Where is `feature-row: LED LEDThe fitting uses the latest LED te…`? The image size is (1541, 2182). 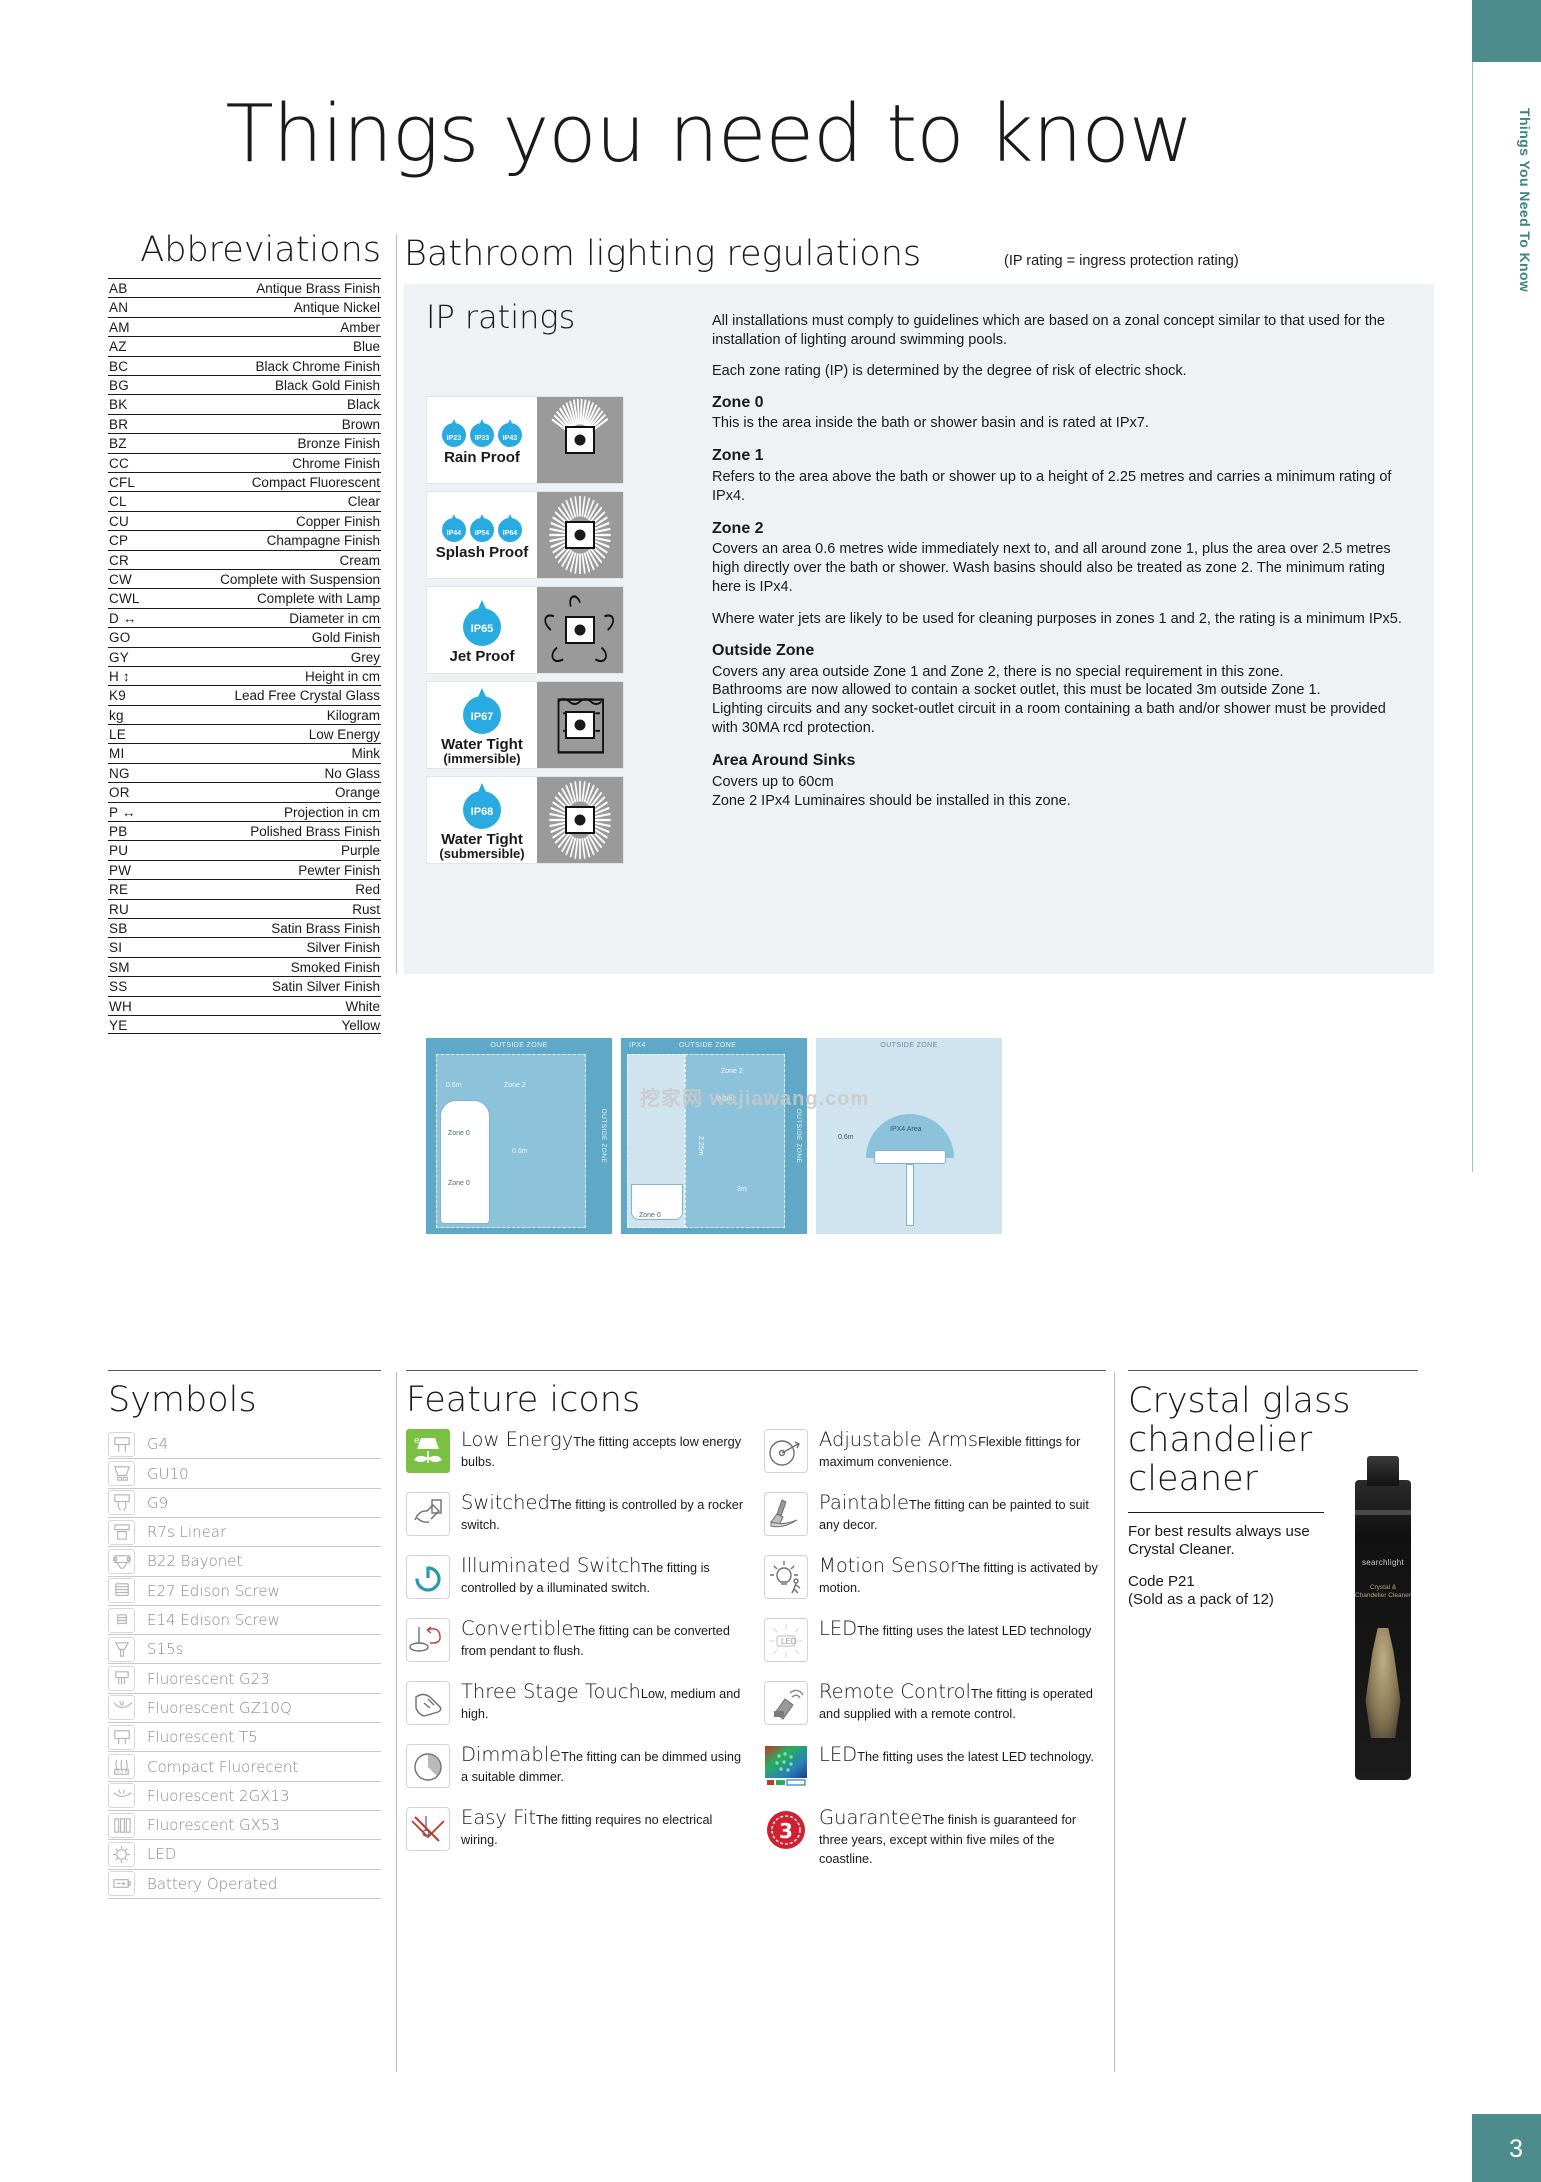 feature-row: LED LEDThe fitting uses the latest LED te… is located at coordinates (934, 1640).